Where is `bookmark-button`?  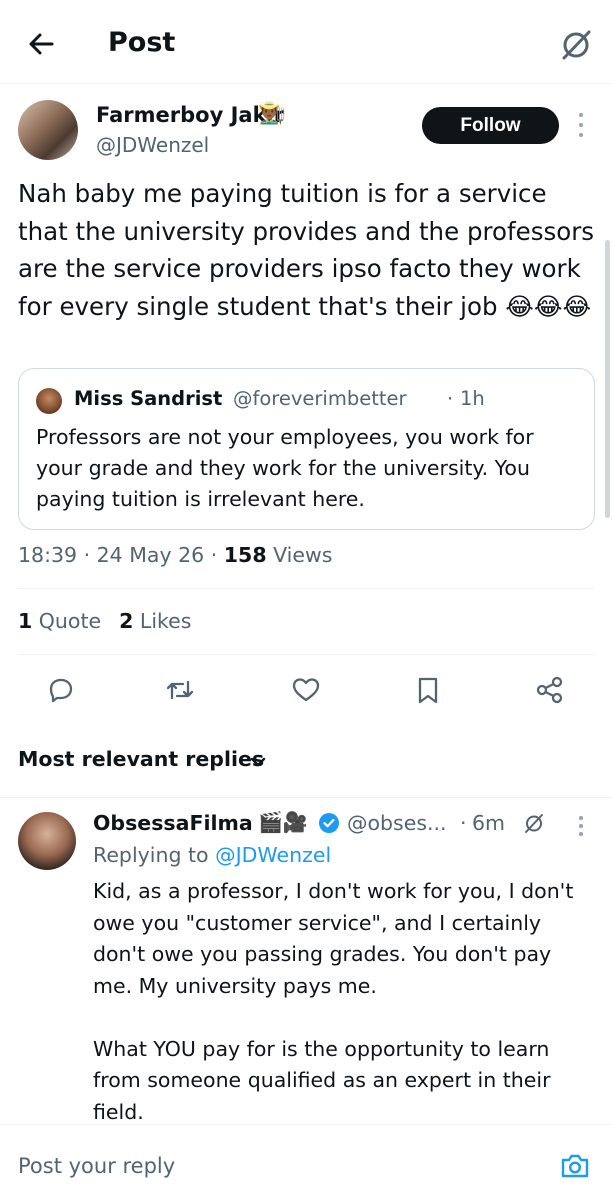 bookmark-button is located at coordinates (428, 690).